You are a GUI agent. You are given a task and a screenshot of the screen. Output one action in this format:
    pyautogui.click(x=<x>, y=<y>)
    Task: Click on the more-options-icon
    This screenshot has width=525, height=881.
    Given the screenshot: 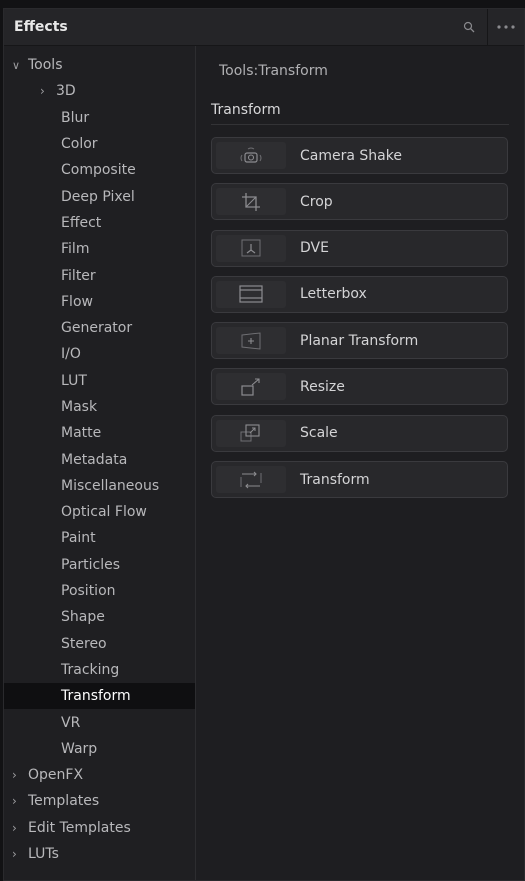 What is the action you would take?
    pyautogui.click(x=506, y=27)
    